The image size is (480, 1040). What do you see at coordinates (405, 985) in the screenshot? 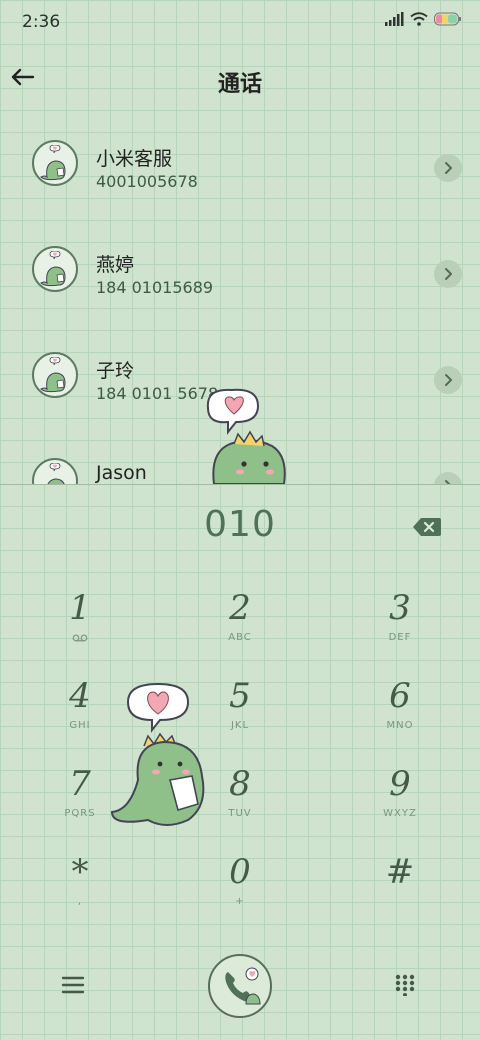
I see `dialpad-icon` at bounding box center [405, 985].